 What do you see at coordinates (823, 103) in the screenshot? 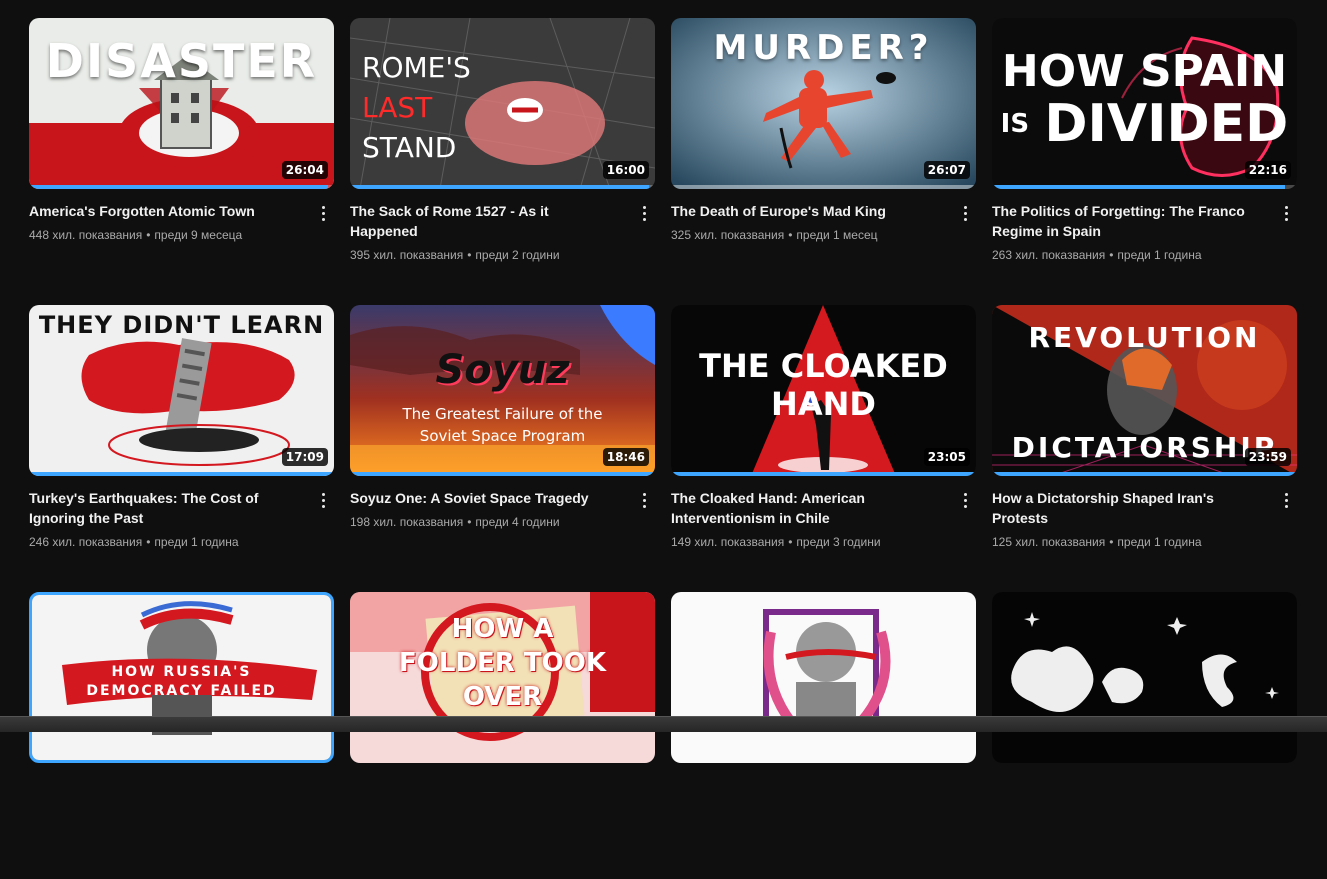
I see `video-thumbnail: MURDER? 26:07` at bounding box center [823, 103].